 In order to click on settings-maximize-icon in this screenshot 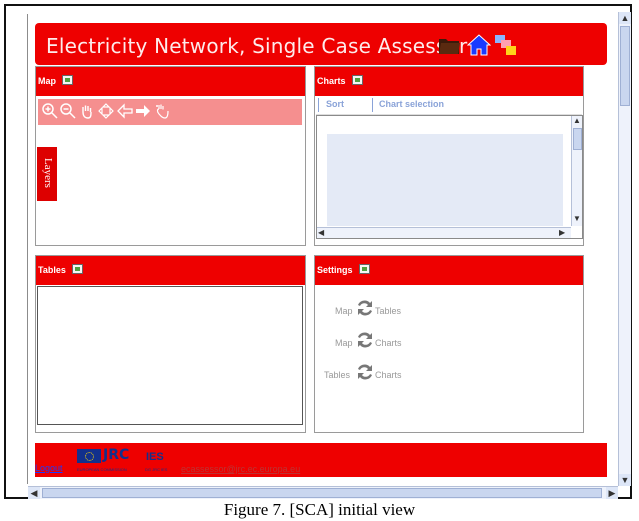, I will do `click(364, 269)`.